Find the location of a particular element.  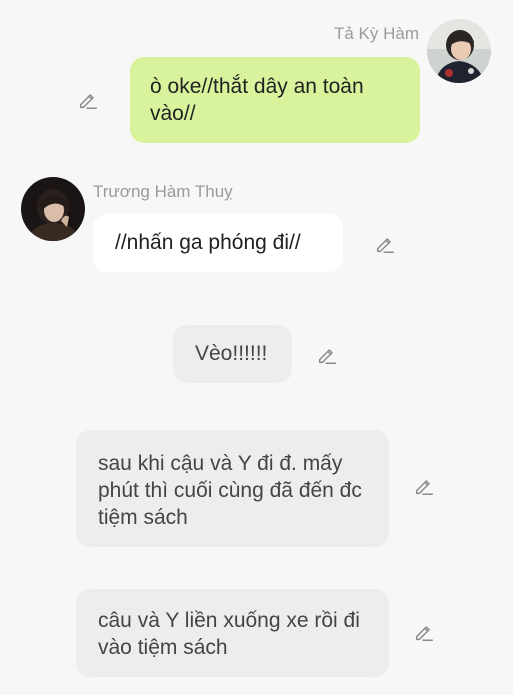

message-bubble: //nhấn ga phóng đi// is located at coordinates (218, 243).